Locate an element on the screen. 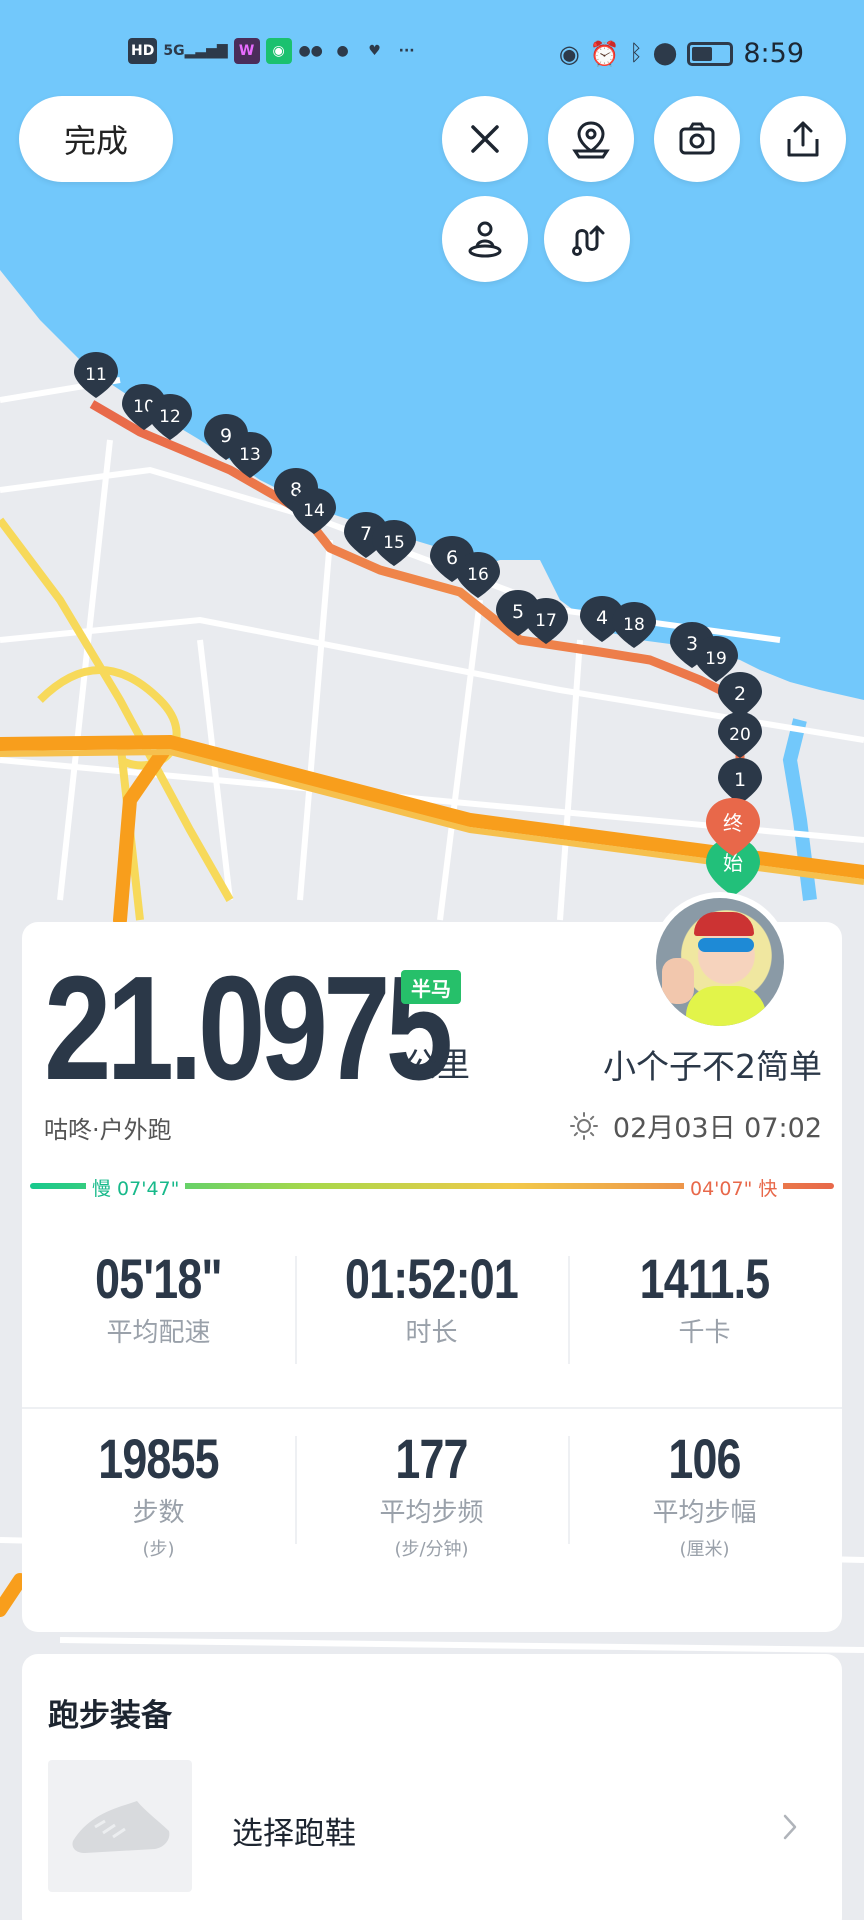 Image resolution: width=864 pixels, height=1920 pixels. stat-calories: 1411.5 千卡 is located at coordinates (704, 1305).